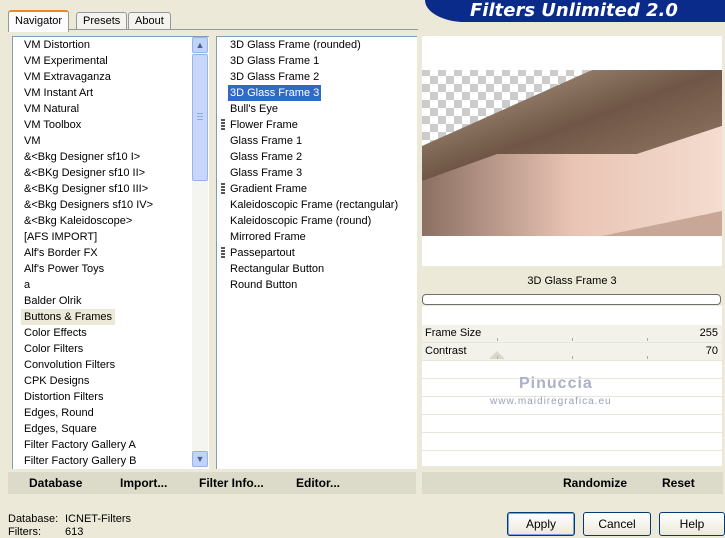 Image resolution: width=725 pixels, height=538 pixels. What do you see at coordinates (571, 299) in the screenshot?
I see `progress-bar` at bounding box center [571, 299].